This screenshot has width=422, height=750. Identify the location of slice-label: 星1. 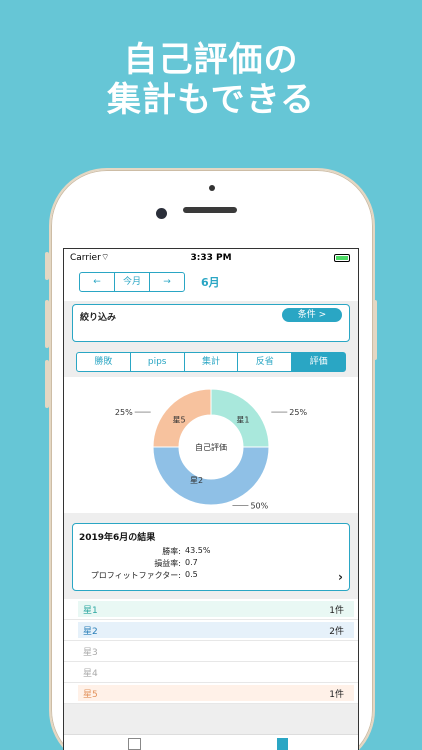
(242, 420).